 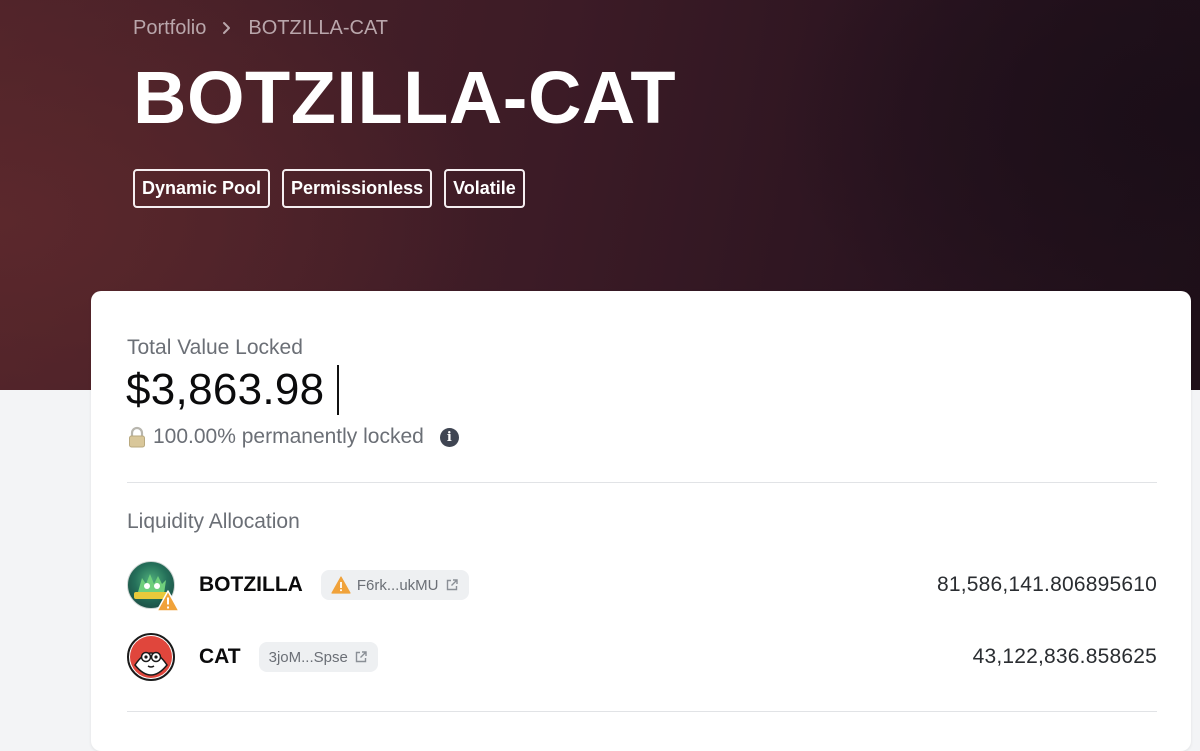 What do you see at coordinates (341, 585) in the screenshot?
I see `warning-icon` at bounding box center [341, 585].